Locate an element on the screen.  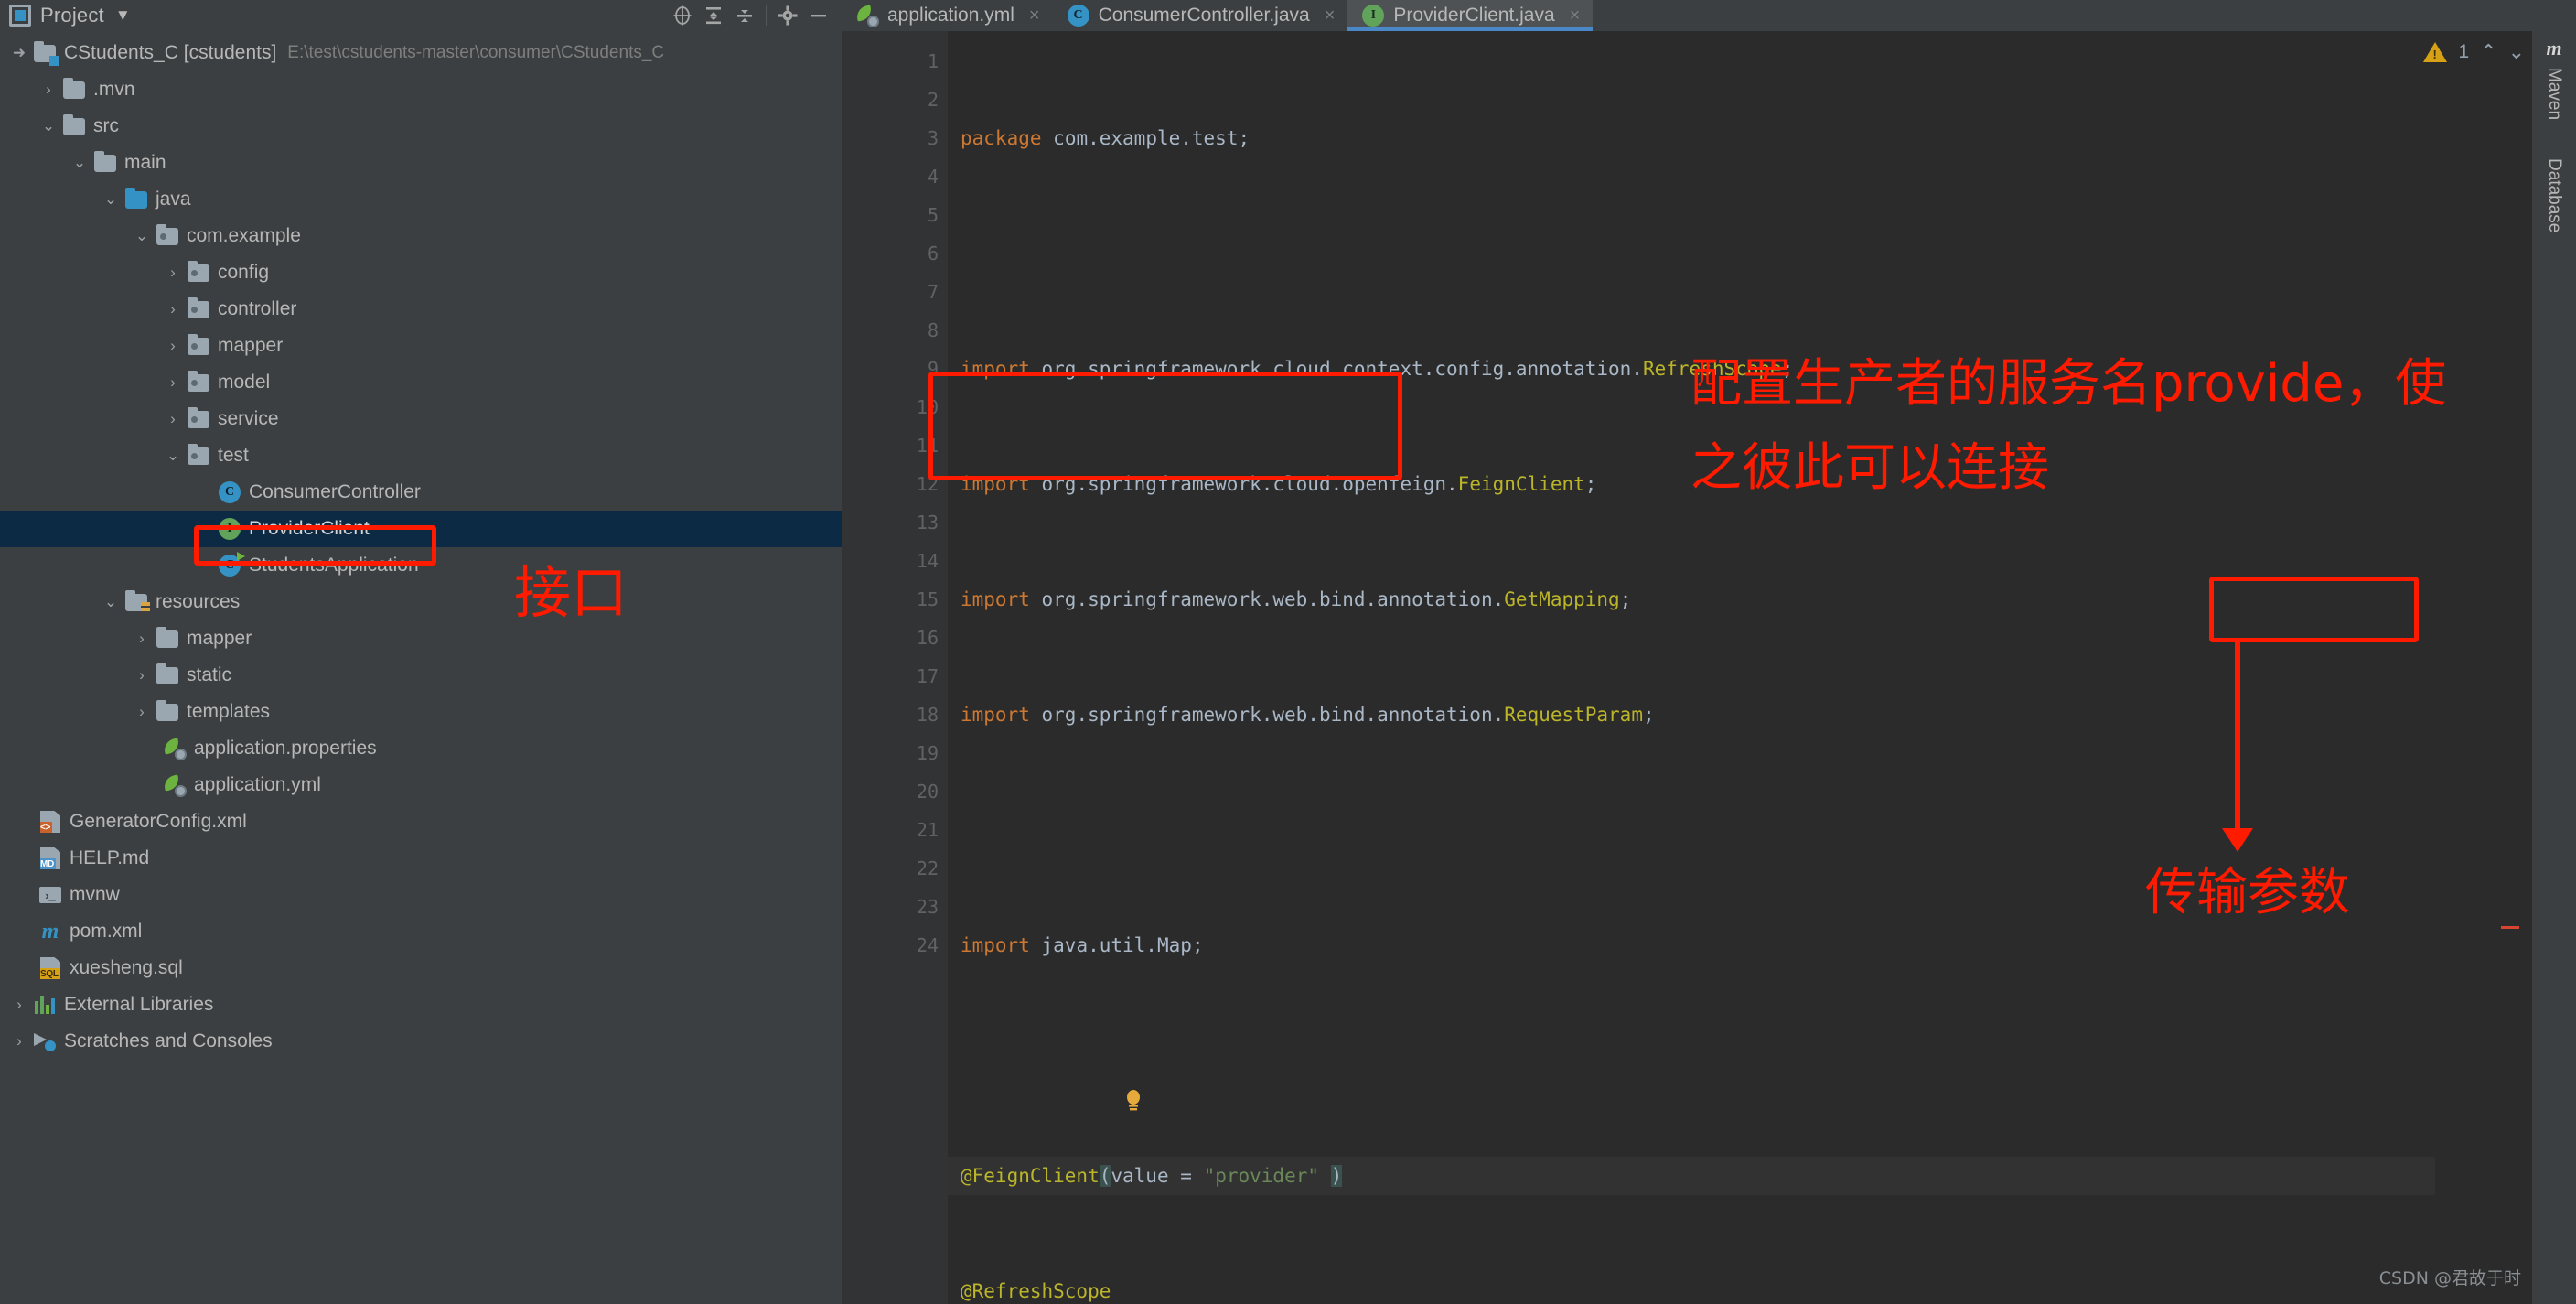
tree-item-label: Scratches and Consoles is located at coordinates (168, 1040).